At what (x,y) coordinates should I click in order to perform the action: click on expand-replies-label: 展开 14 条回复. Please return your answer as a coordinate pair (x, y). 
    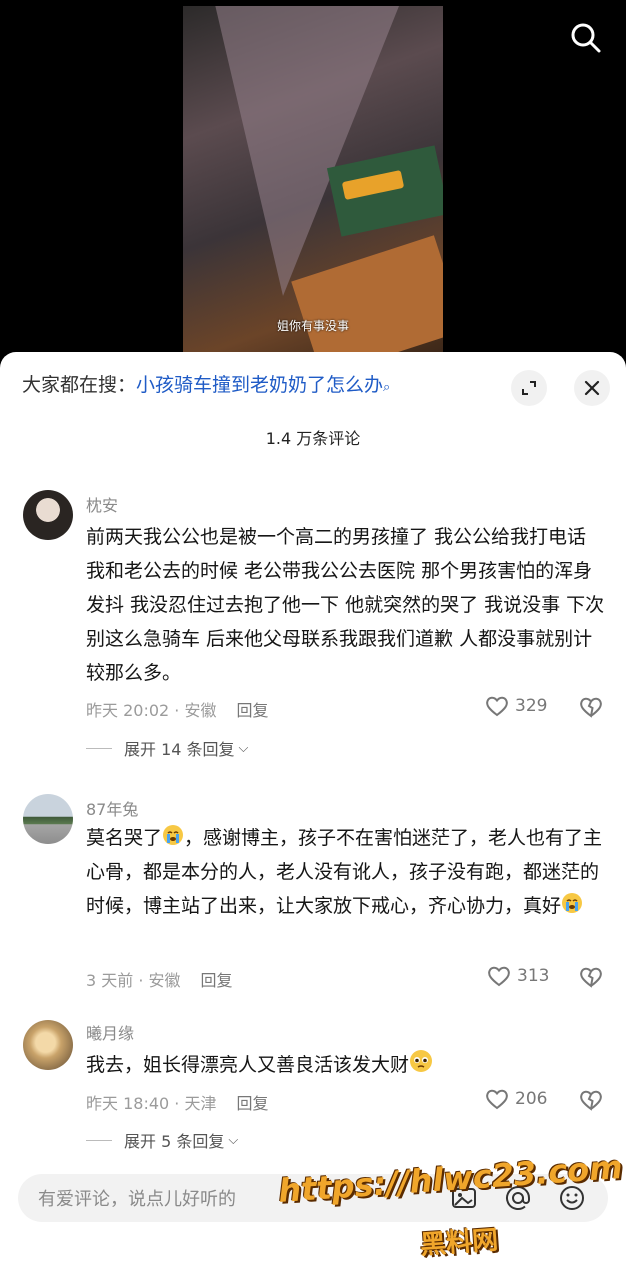
    Looking at the image, I should click on (179, 749).